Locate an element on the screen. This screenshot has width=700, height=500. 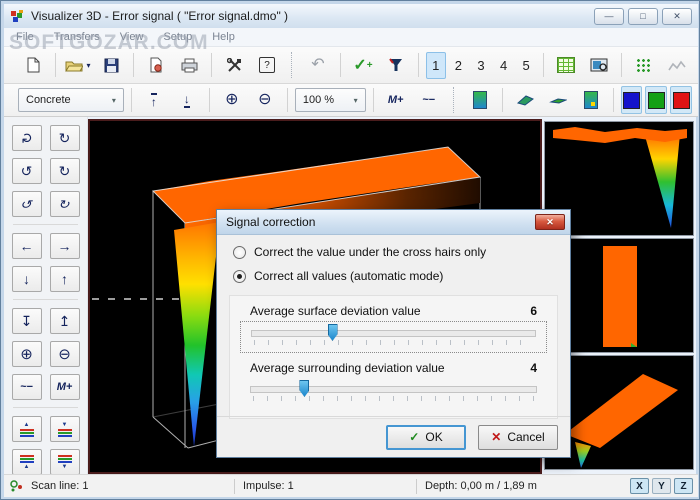
new-file-icon is located at coordinates (33, 65).